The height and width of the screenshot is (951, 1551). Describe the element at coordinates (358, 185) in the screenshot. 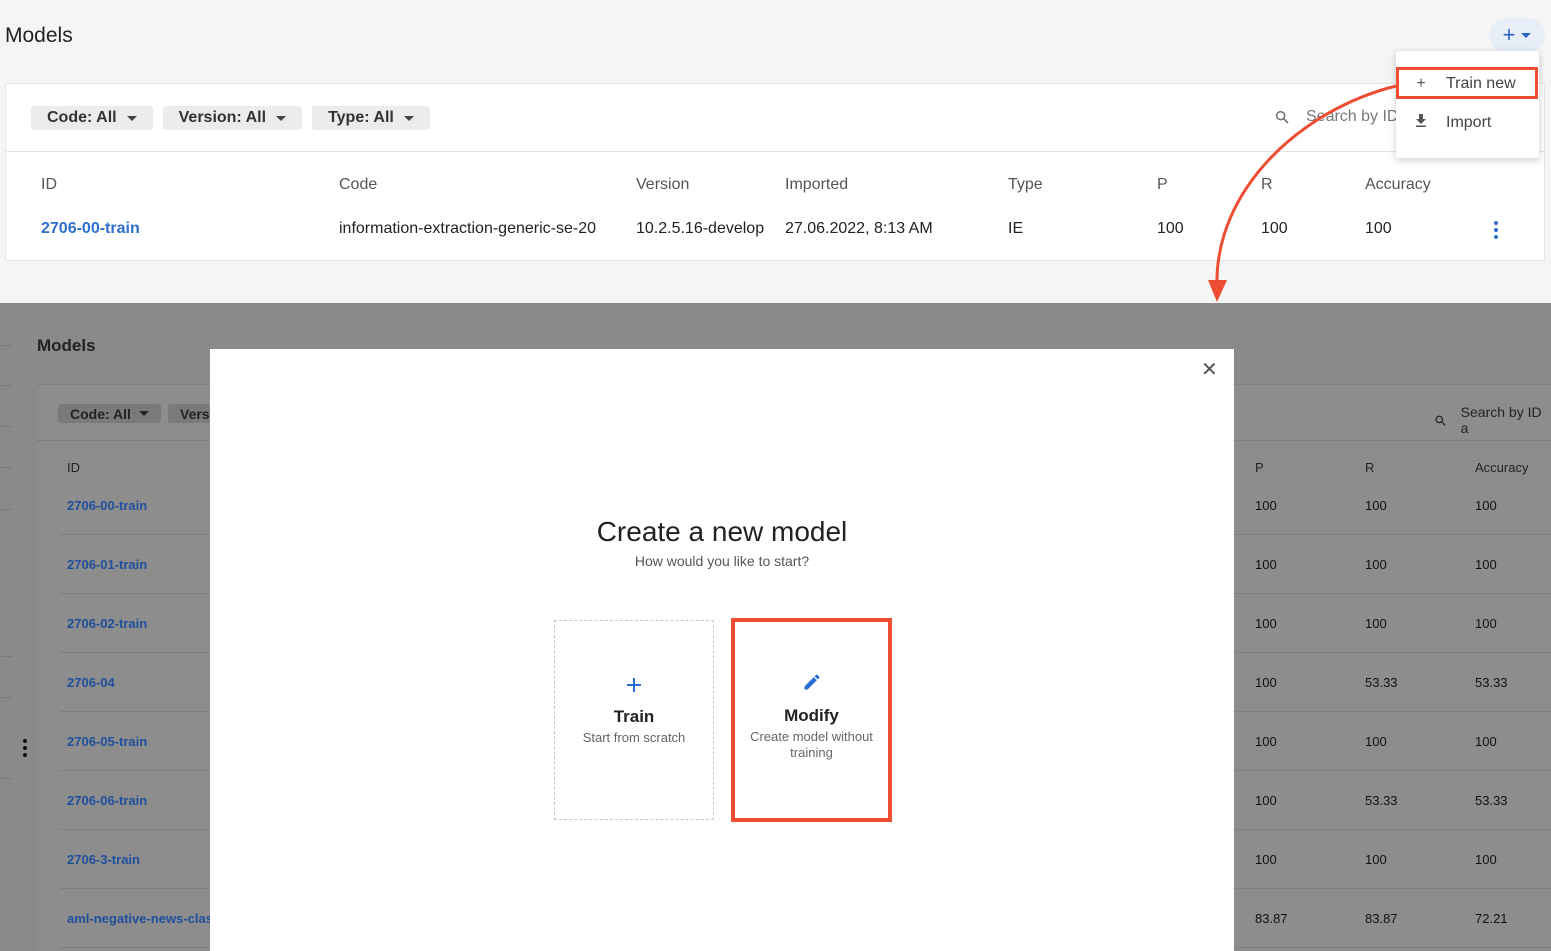

I see `column-code: Code` at that location.